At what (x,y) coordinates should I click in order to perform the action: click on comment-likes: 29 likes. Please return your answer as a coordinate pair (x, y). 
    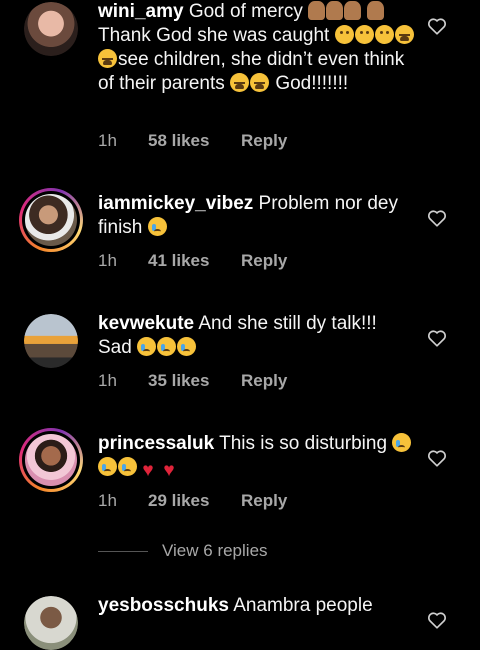
    Looking at the image, I should click on (194, 501).